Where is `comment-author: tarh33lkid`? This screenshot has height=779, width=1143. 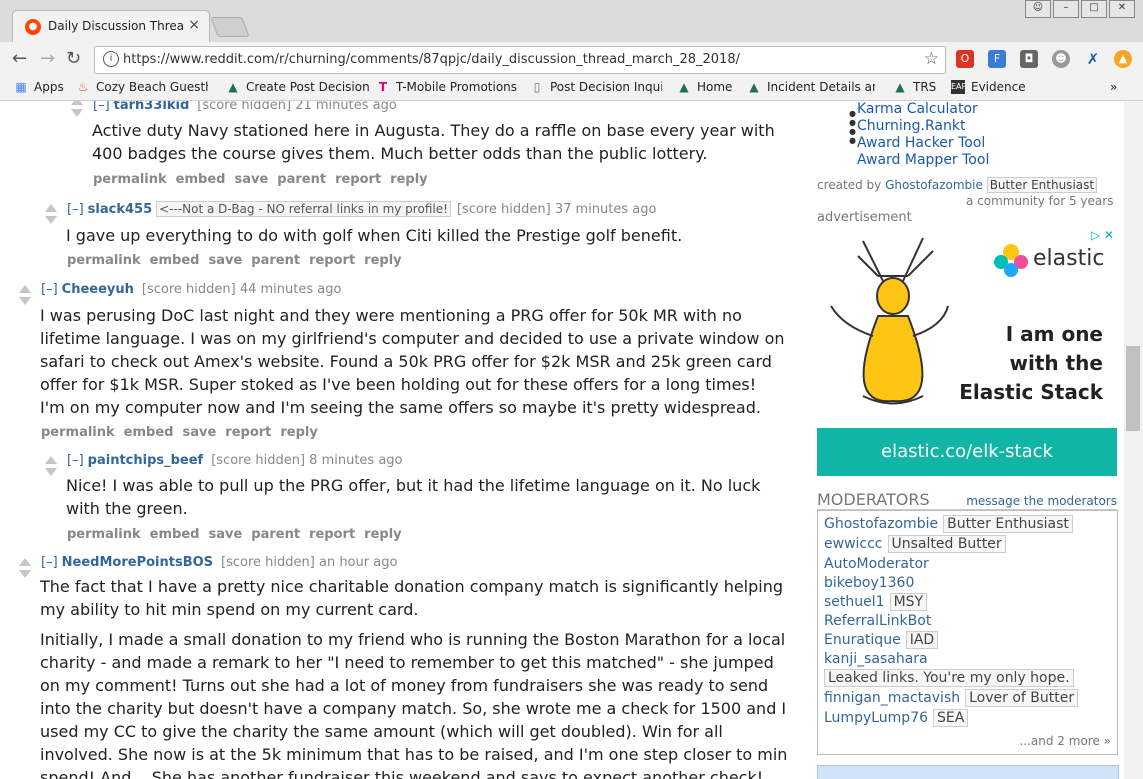 comment-author: tarh33lkid is located at coordinates (152, 107).